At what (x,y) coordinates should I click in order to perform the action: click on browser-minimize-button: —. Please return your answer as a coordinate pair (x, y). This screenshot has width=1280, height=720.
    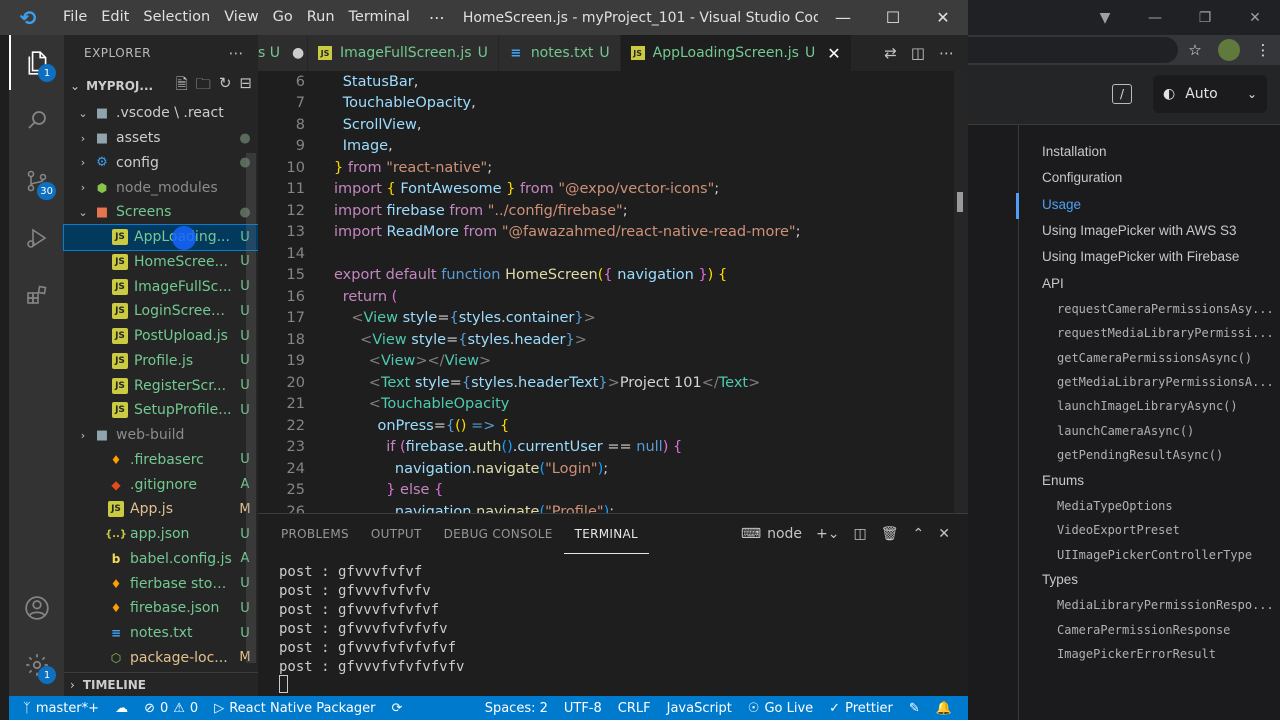
    Looking at the image, I should click on (1155, 18).